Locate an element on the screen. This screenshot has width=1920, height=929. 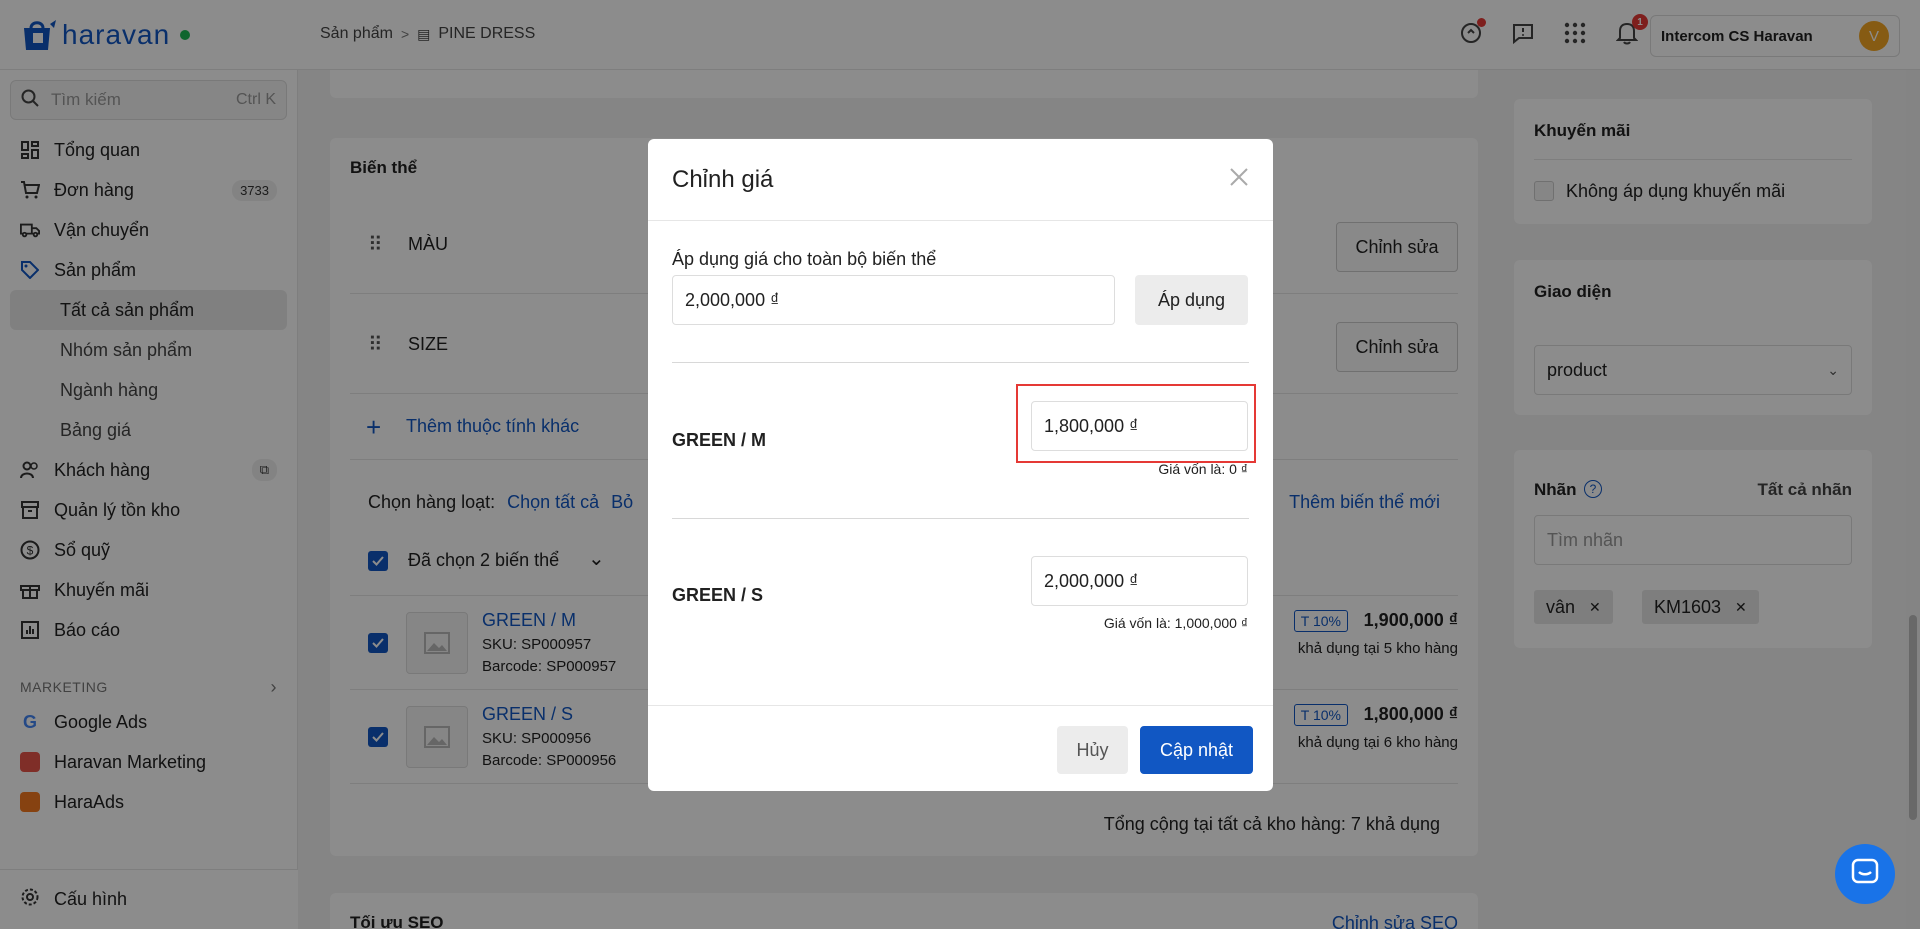
chat-icon is located at coordinates (1865, 874).